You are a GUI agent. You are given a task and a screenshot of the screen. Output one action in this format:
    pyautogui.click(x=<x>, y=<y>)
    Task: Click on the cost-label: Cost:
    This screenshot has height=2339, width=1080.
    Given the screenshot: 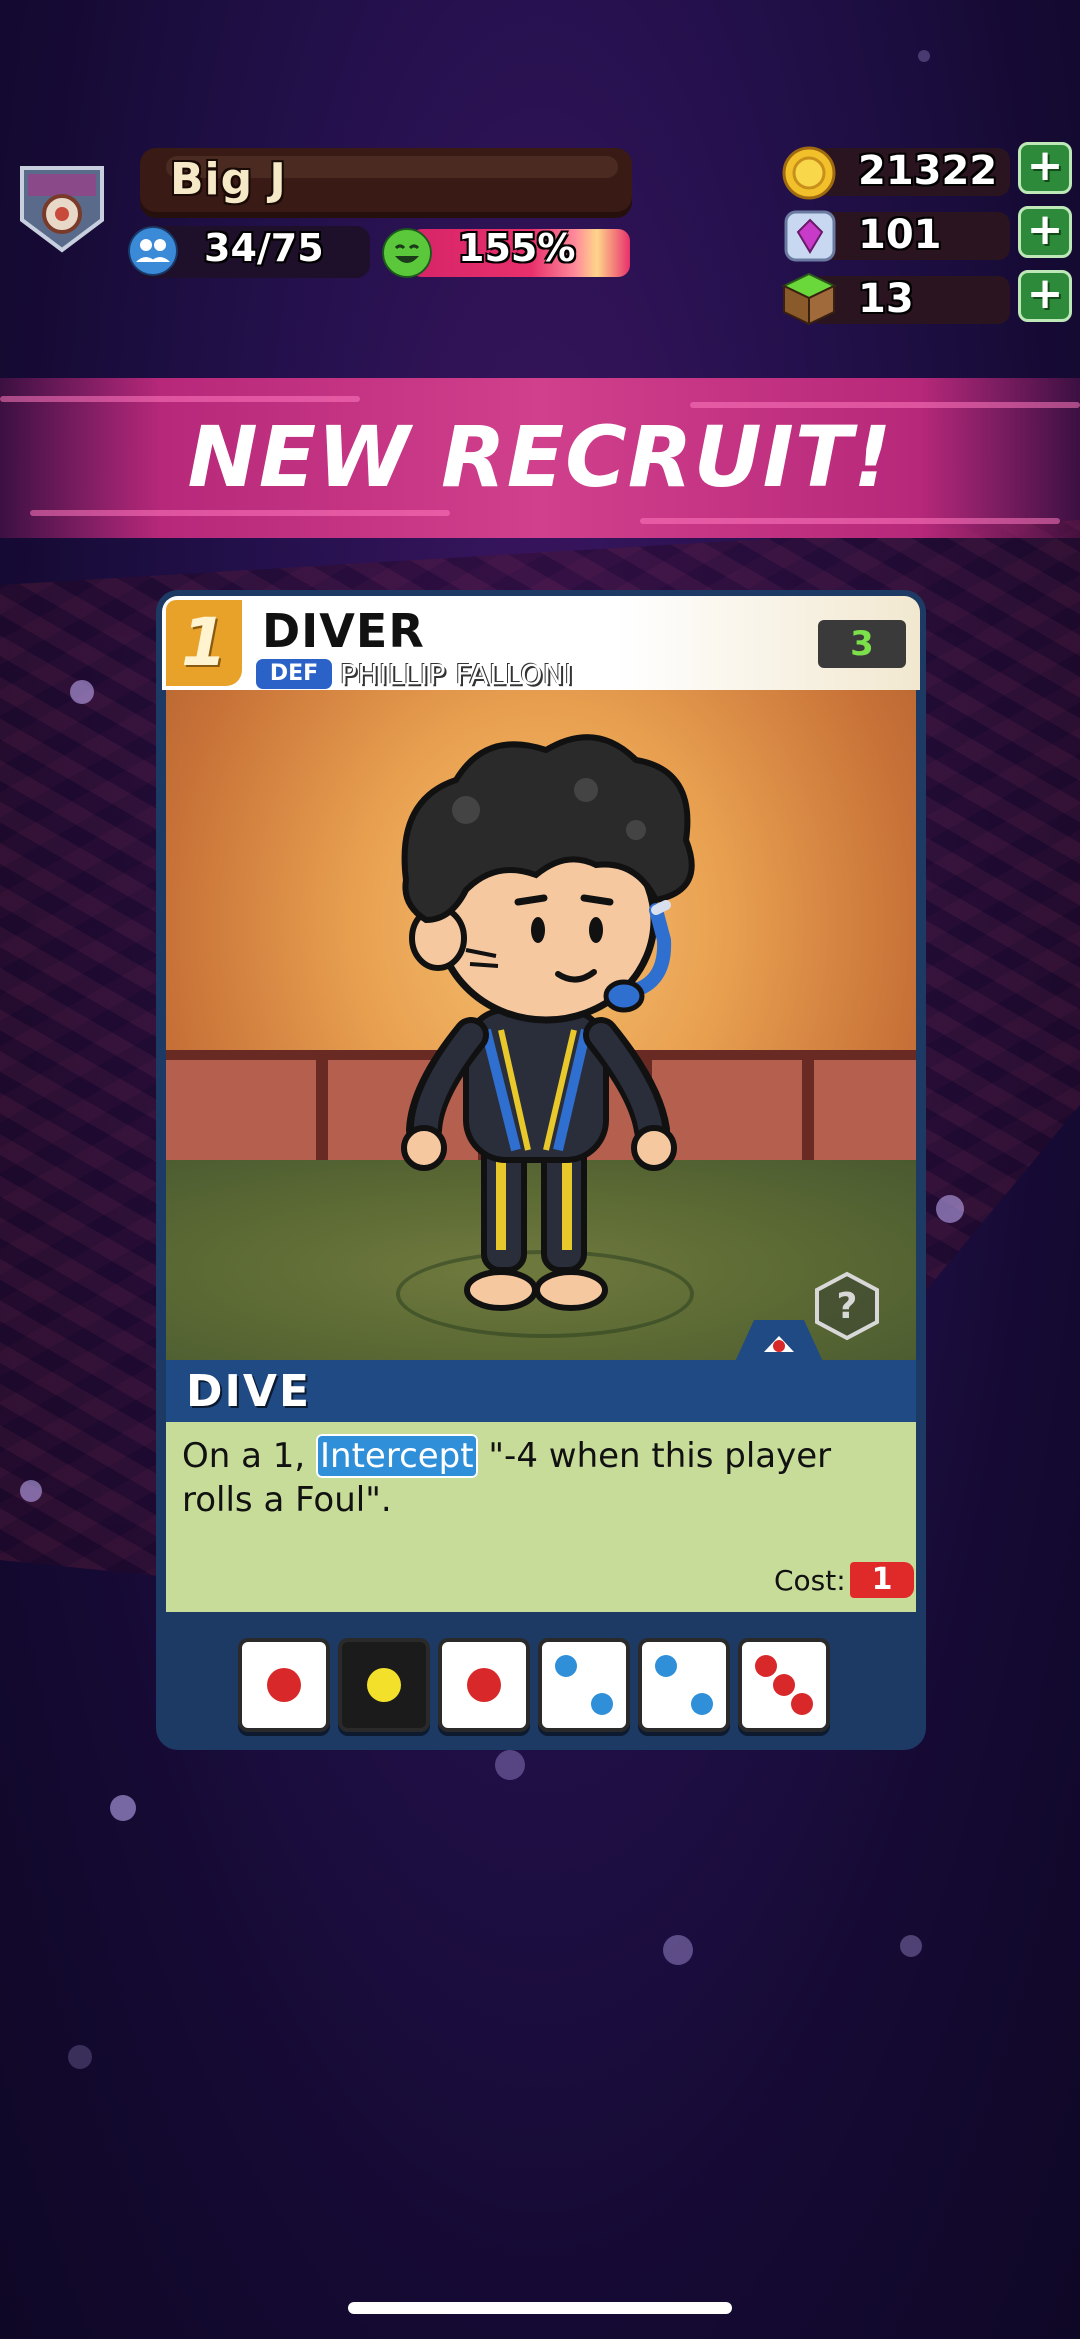 What is the action you would take?
    pyautogui.click(x=810, y=1580)
    